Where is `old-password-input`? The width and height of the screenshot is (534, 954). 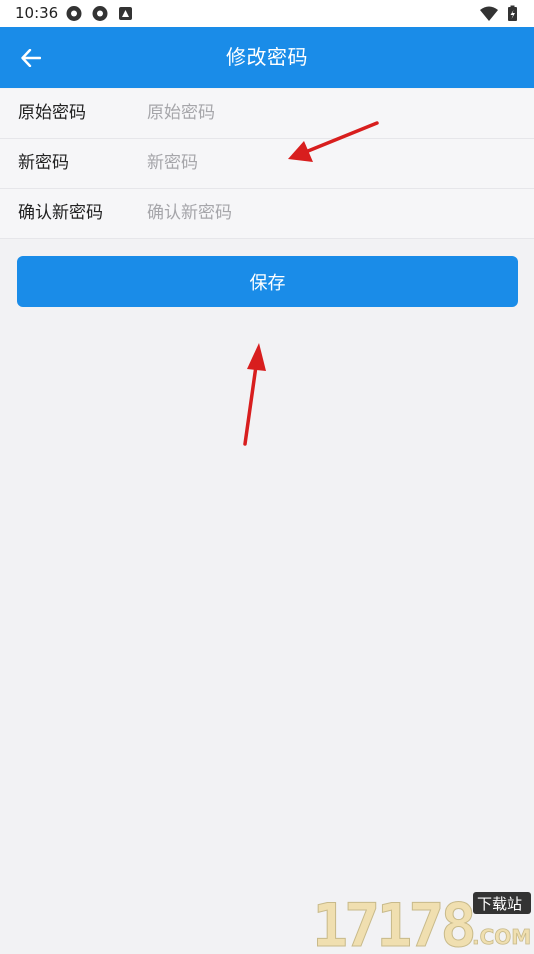
old-password-input is located at coordinates (332, 113).